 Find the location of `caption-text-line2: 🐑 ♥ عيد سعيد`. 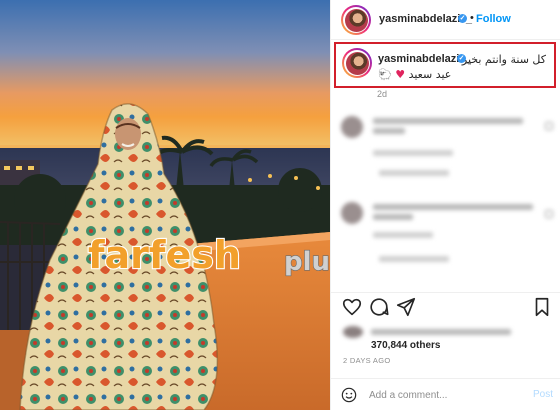

caption-text-line2: 🐑 ♥ عيد سعيد is located at coordinates (414, 74).